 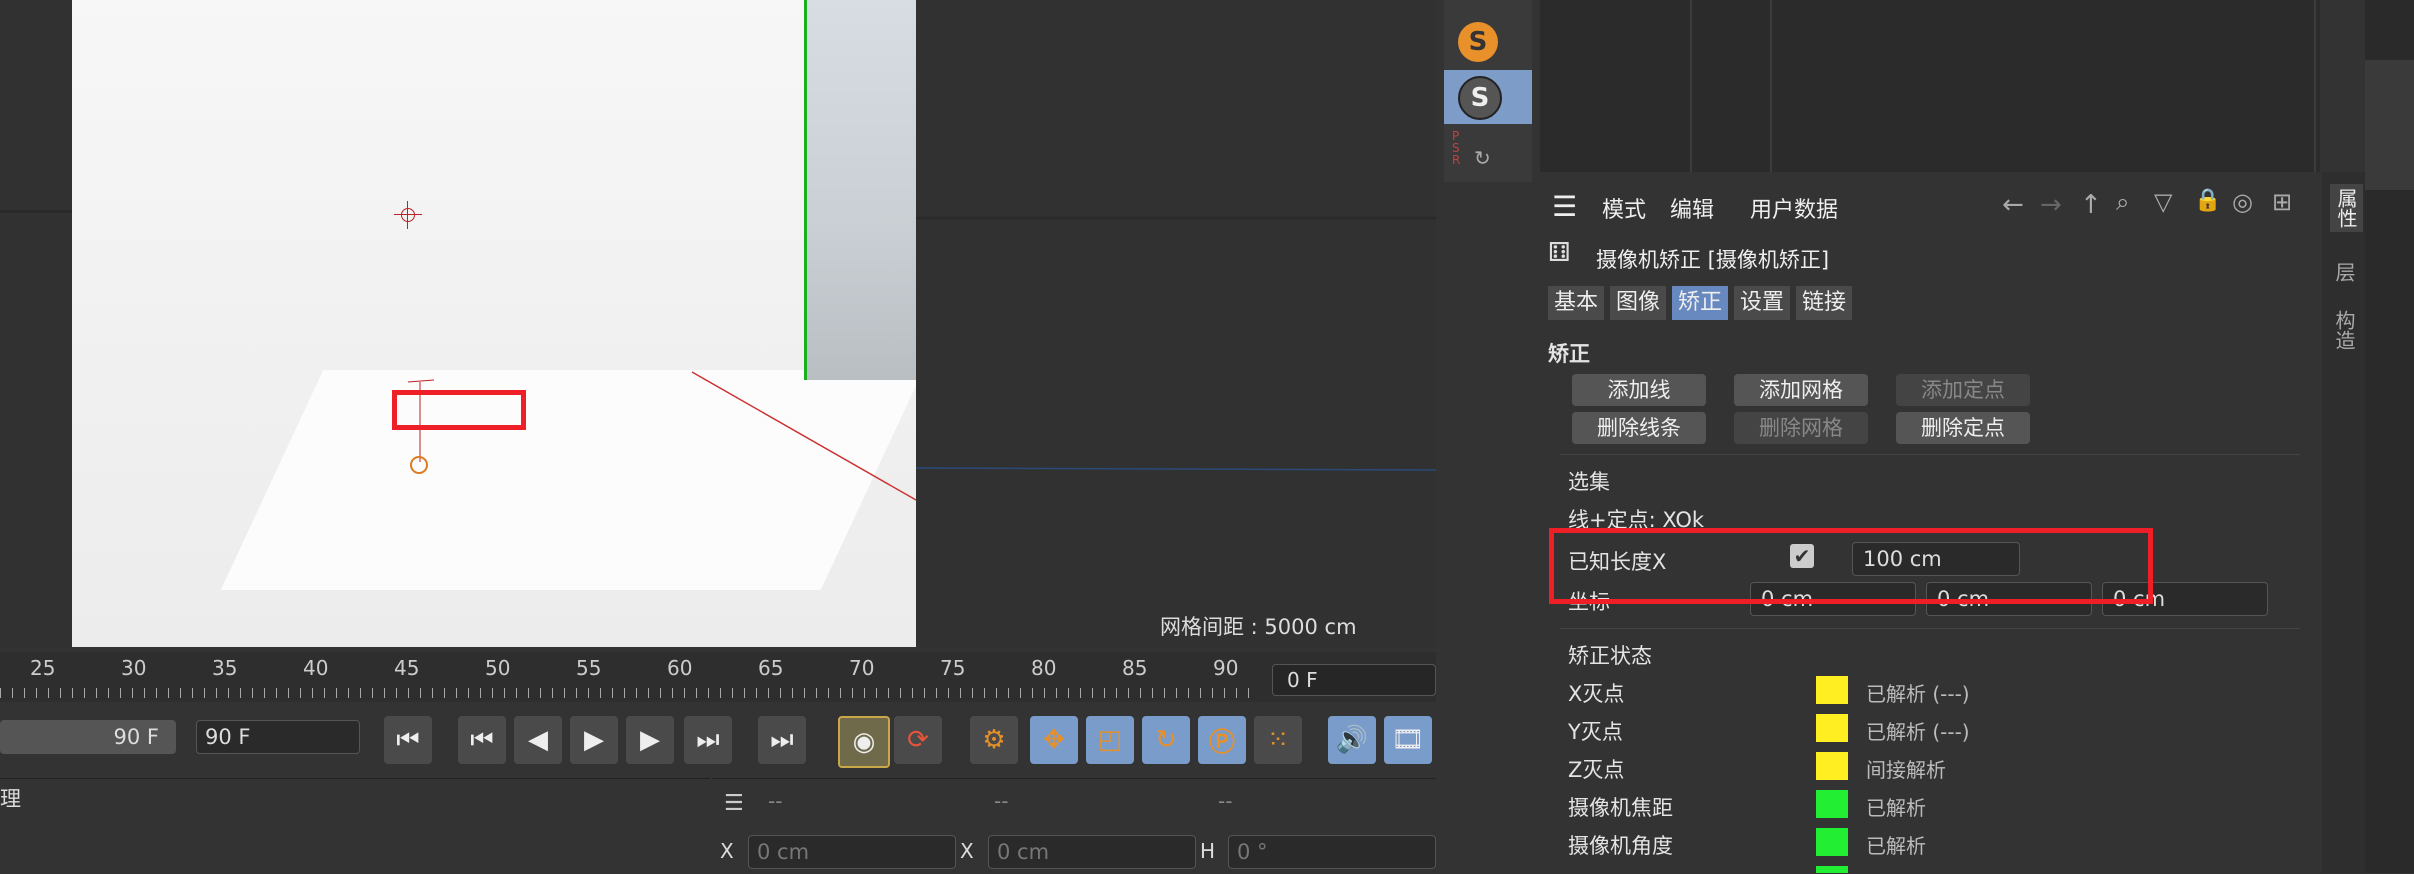 I want to click on status-label: X灭点, so click(x=1596, y=694).